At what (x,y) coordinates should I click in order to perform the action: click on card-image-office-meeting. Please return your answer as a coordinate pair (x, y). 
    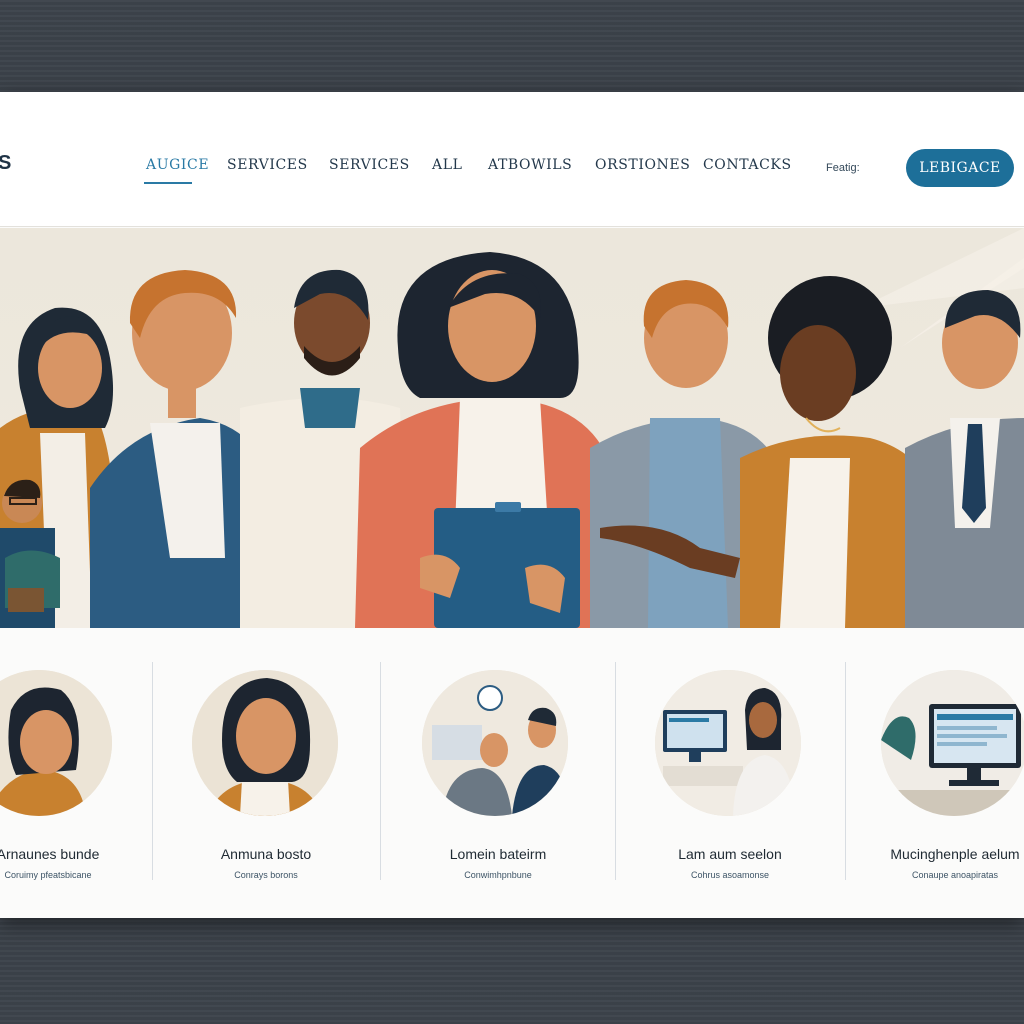
    Looking at the image, I should click on (495, 743).